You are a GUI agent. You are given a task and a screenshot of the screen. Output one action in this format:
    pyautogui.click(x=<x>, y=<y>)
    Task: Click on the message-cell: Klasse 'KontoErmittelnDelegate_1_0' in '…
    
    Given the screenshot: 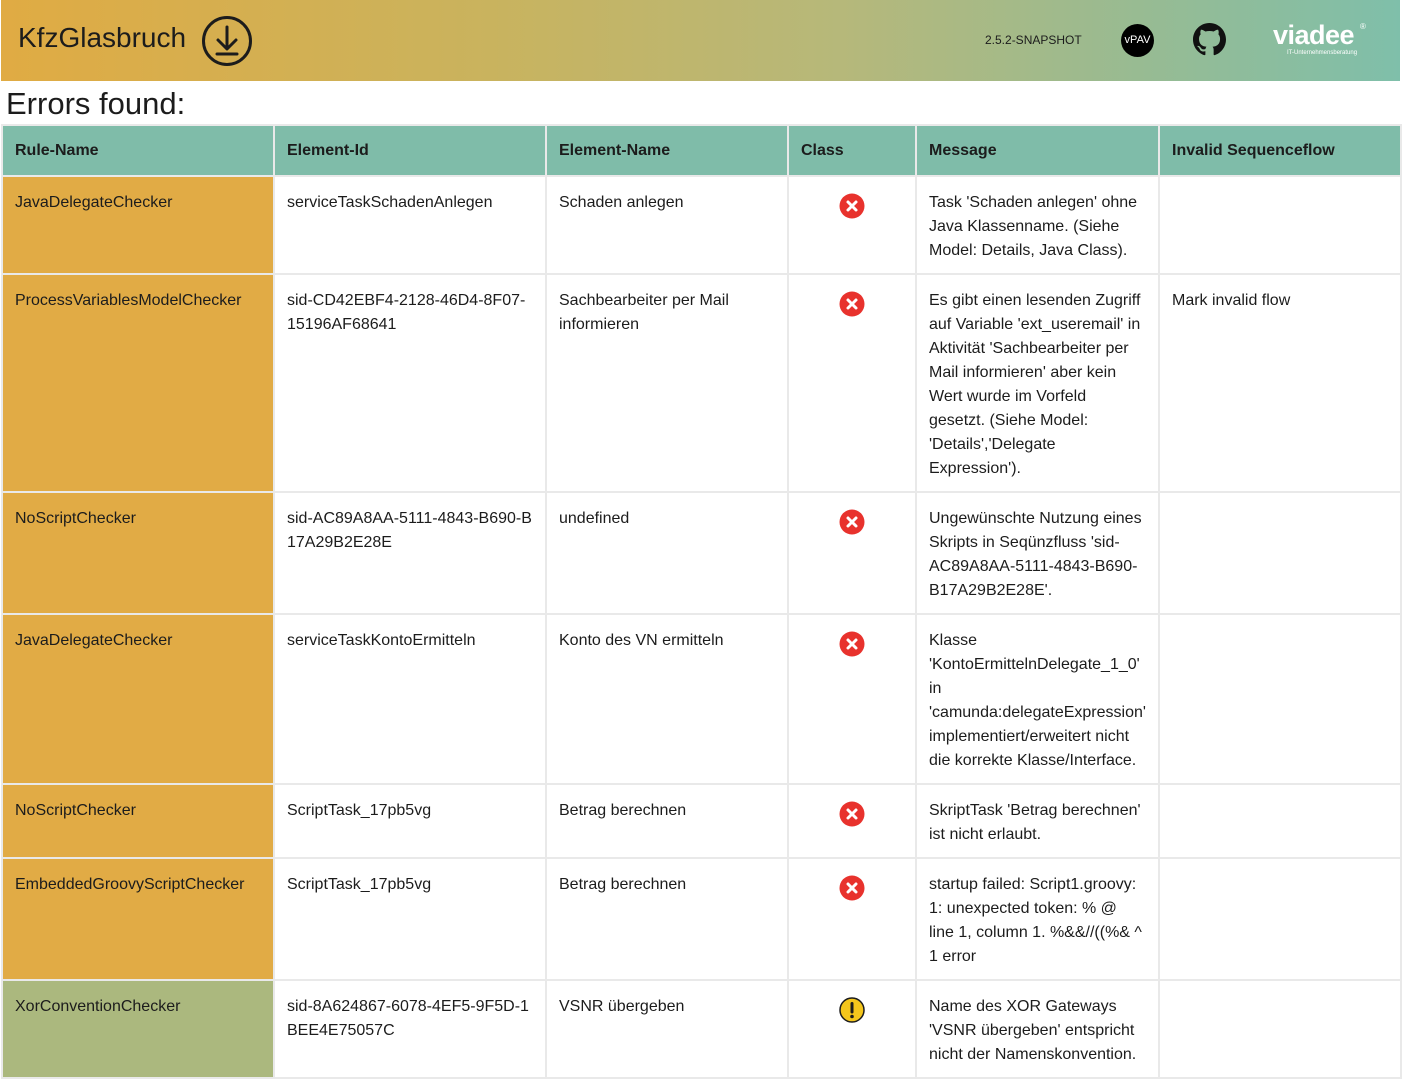 What is the action you would take?
    pyautogui.click(x=1037, y=699)
    